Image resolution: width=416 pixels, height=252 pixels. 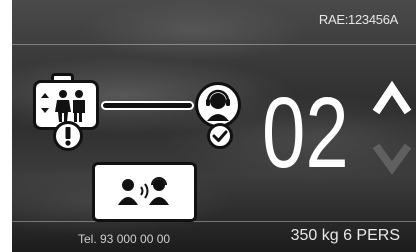 What do you see at coordinates (392, 99) in the screenshot?
I see `direction-up-icon` at bounding box center [392, 99].